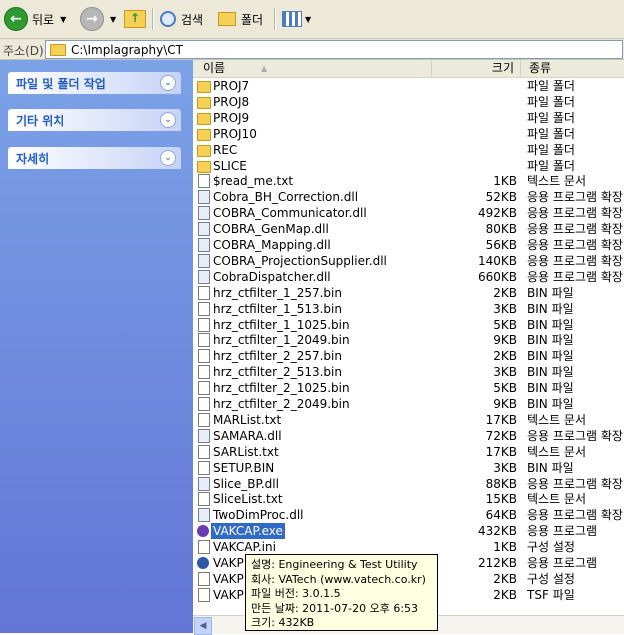 The width and height of the screenshot is (624, 635). Describe the element at coordinates (127, 49) in the screenshot. I see `address-path: C:\Implagraphy\CT` at that location.